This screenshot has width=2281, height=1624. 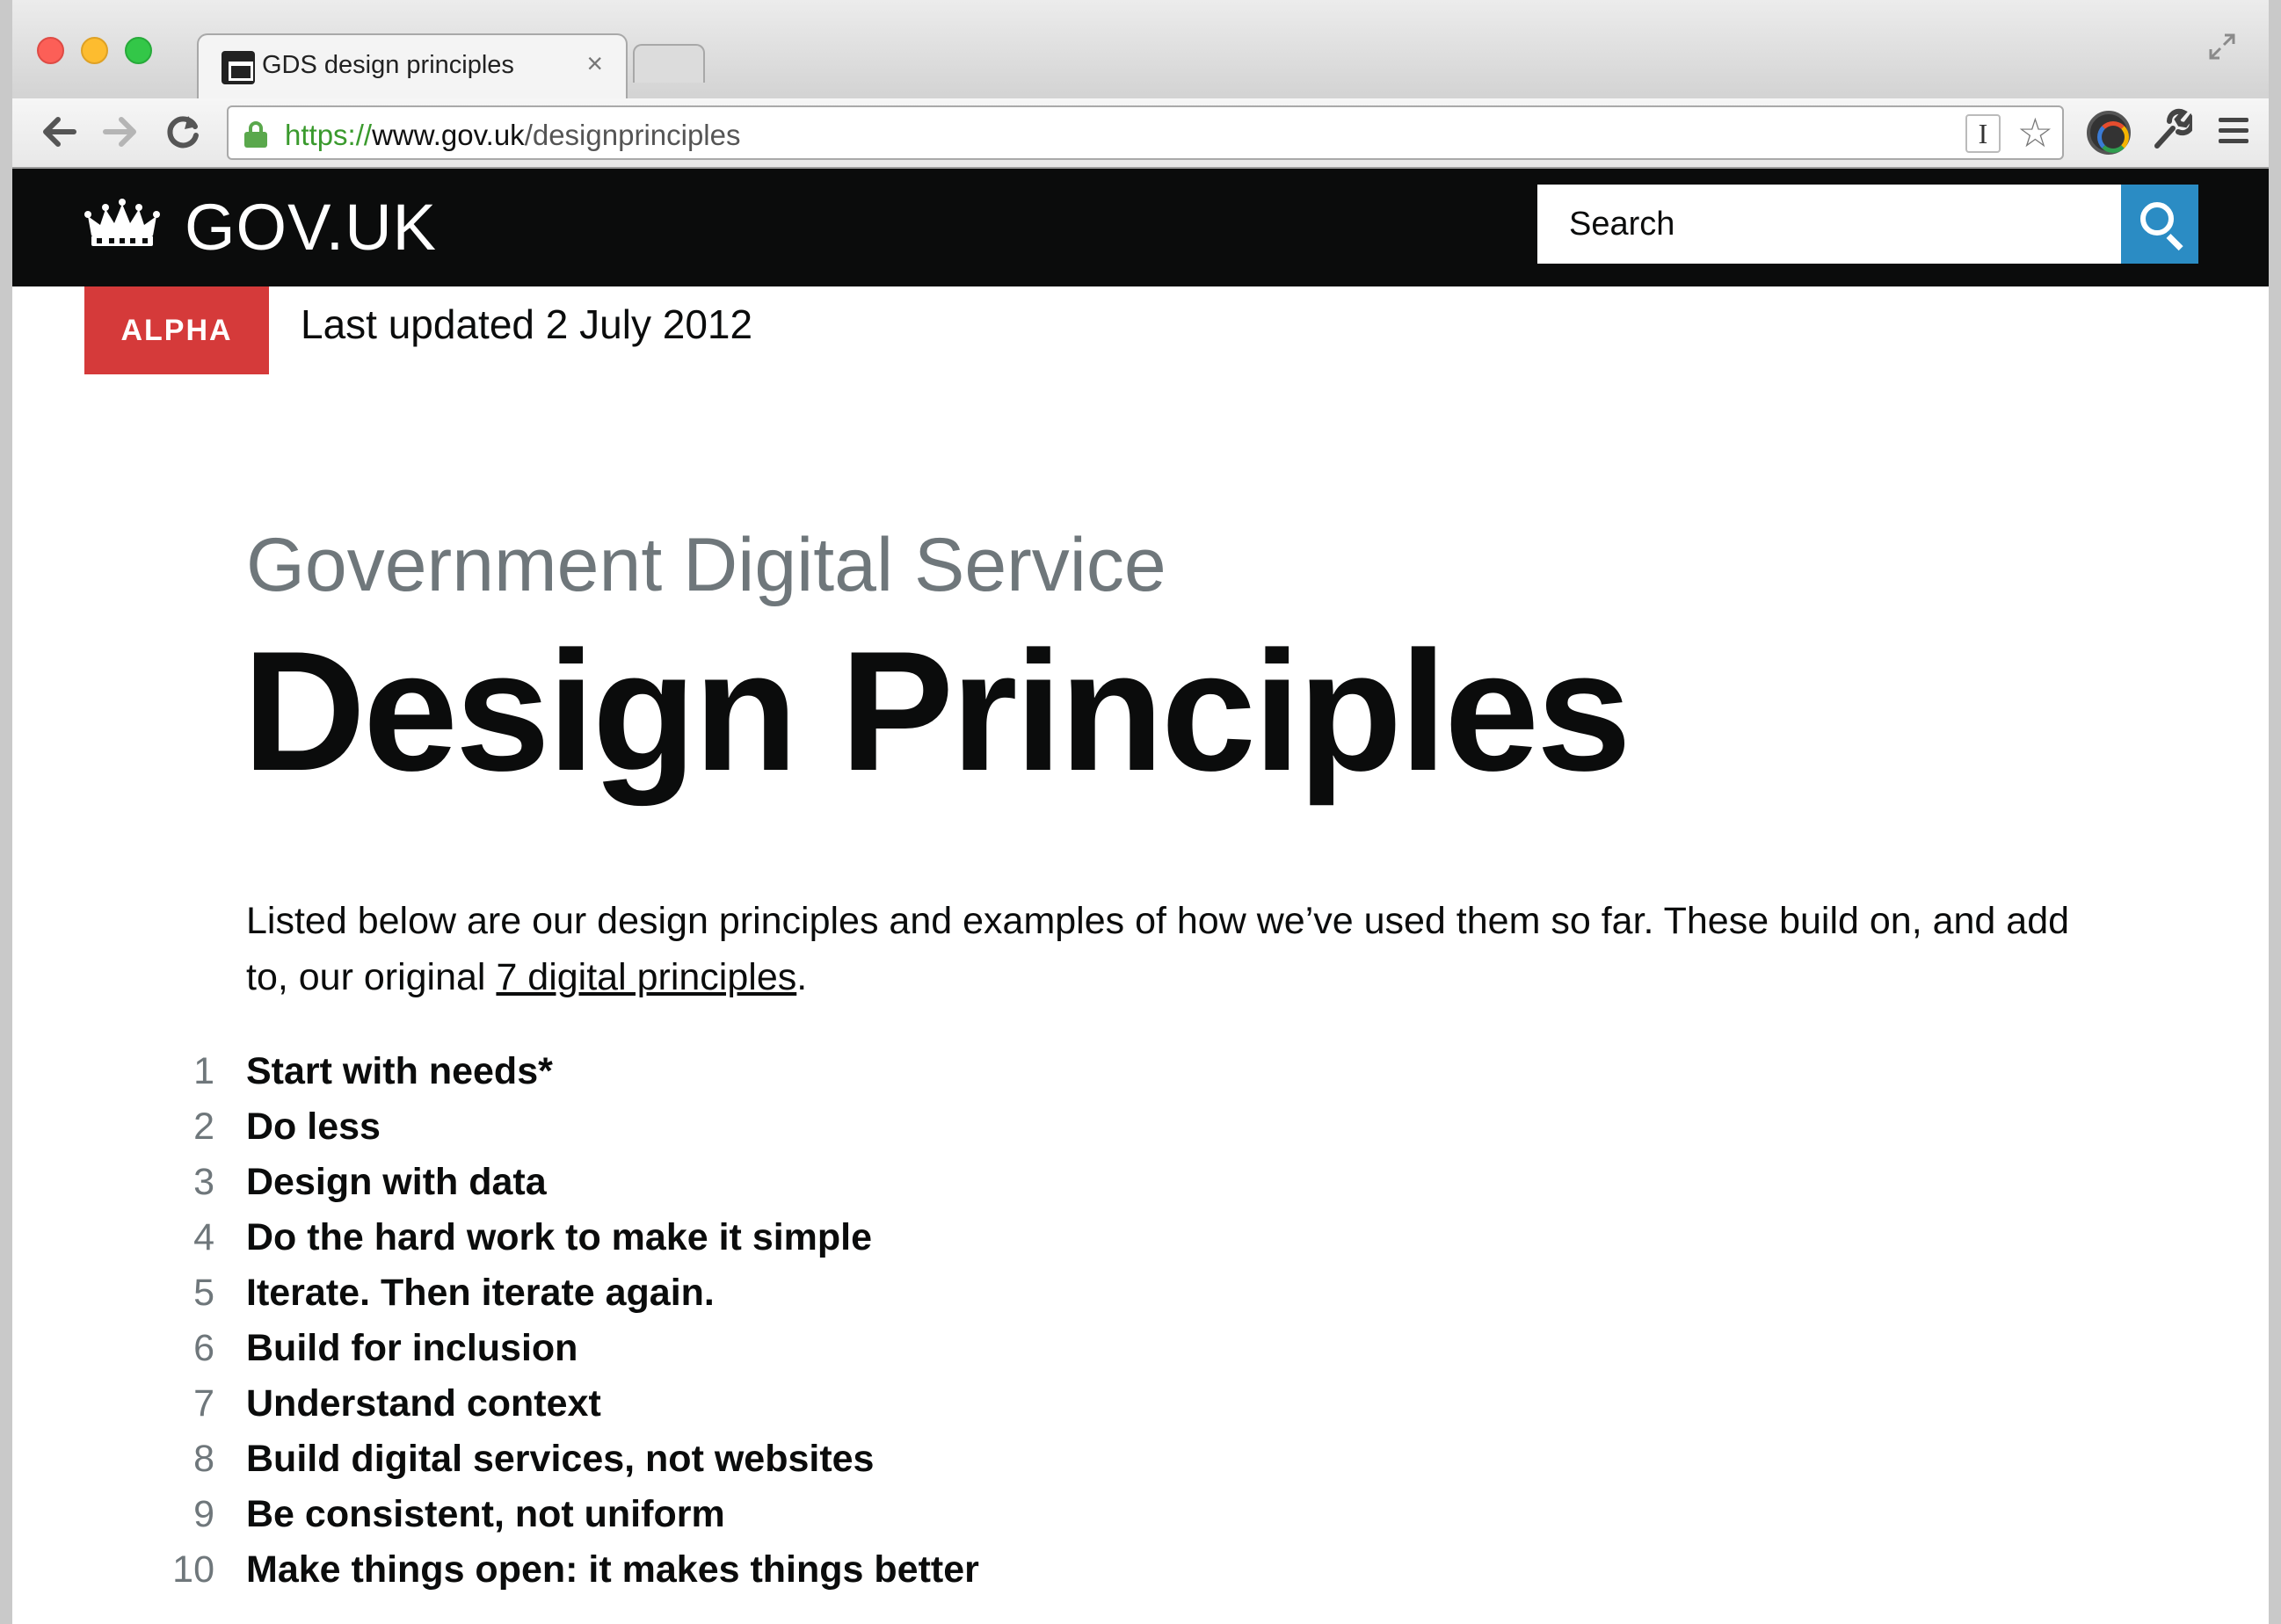 I want to click on list-item-text: Build for inclusion, so click(x=412, y=1348).